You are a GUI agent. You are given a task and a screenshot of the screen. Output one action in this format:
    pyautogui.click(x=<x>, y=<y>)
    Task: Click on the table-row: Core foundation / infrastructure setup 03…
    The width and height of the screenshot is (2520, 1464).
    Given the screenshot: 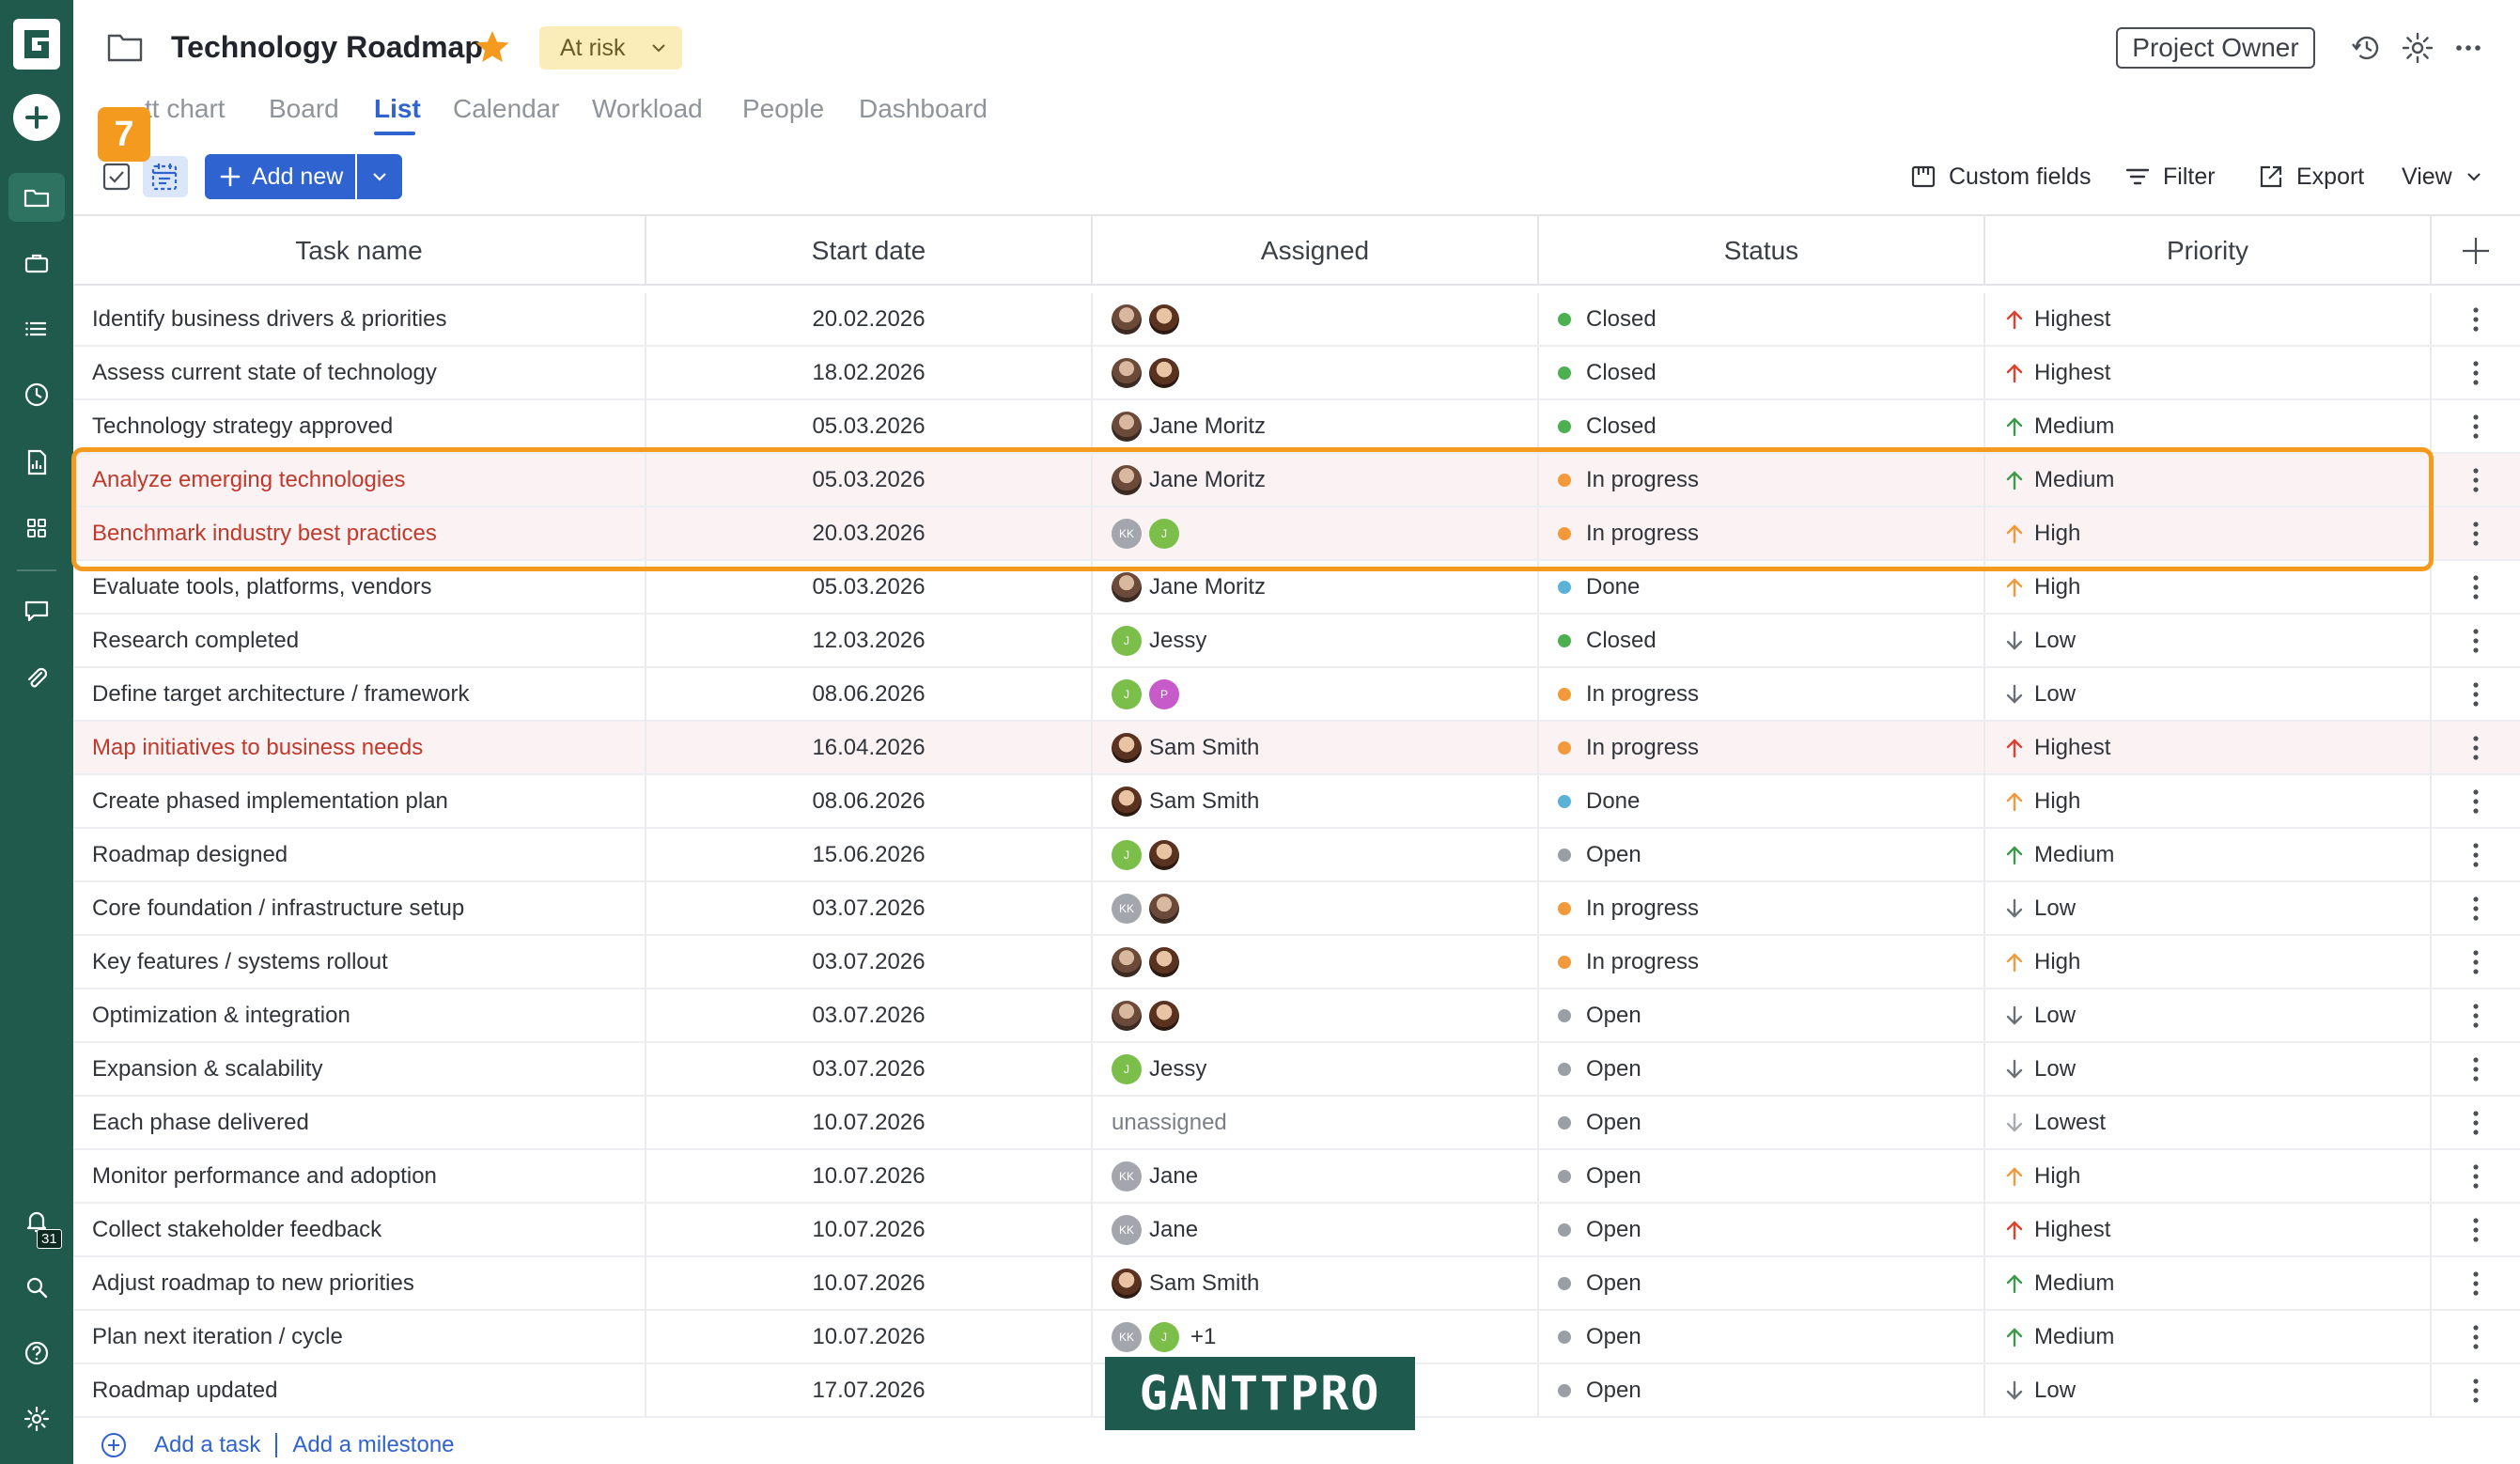 What is the action you would take?
    pyautogui.click(x=1296, y=909)
    